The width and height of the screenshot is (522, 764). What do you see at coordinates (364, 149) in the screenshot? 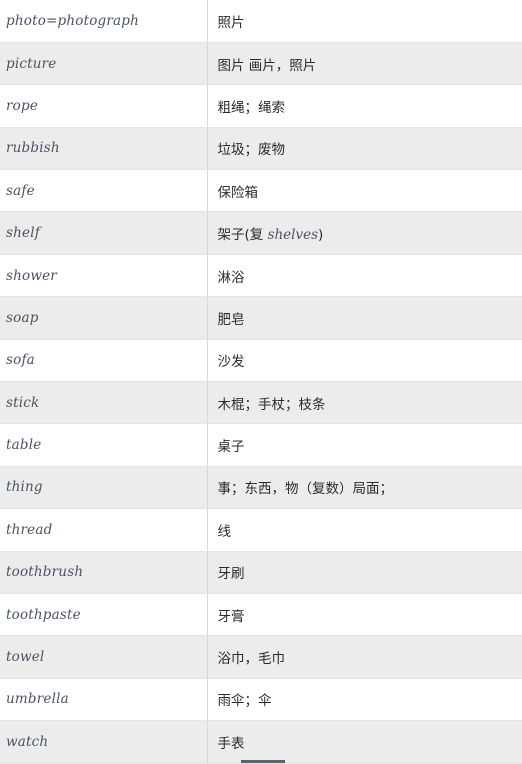
I see `chinese-gloss-cell: 垃圾；废物` at bounding box center [364, 149].